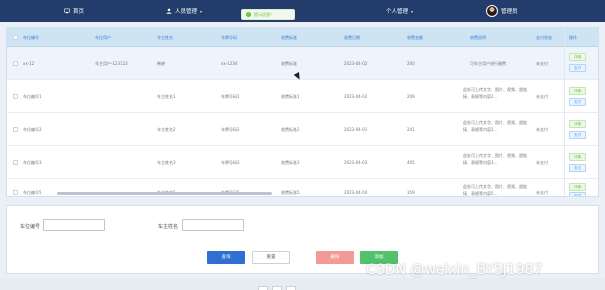 This screenshot has height=290, width=605. I want to click on nav-staff-label: 人员管理, so click(186, 12).